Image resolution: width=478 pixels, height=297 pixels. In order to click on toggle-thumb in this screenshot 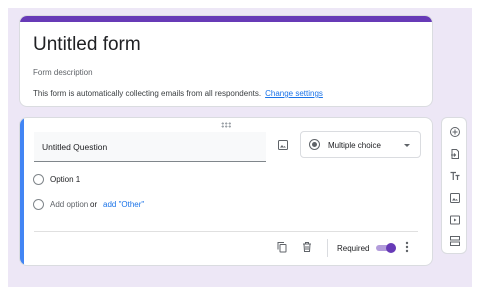, I will do `click(391, 248)`.